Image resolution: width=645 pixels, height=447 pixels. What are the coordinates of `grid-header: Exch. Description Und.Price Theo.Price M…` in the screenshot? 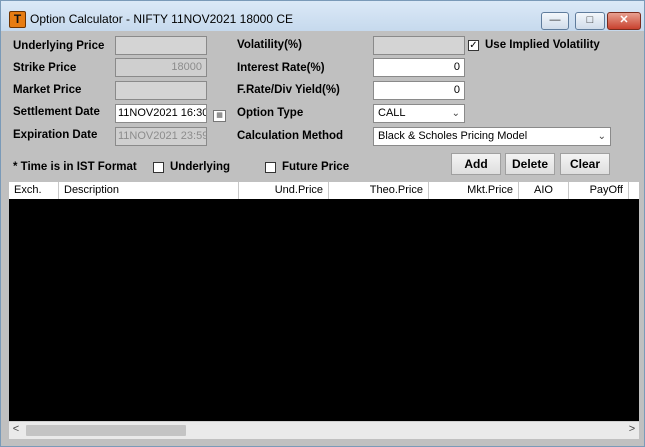 It's located at (324, 191).